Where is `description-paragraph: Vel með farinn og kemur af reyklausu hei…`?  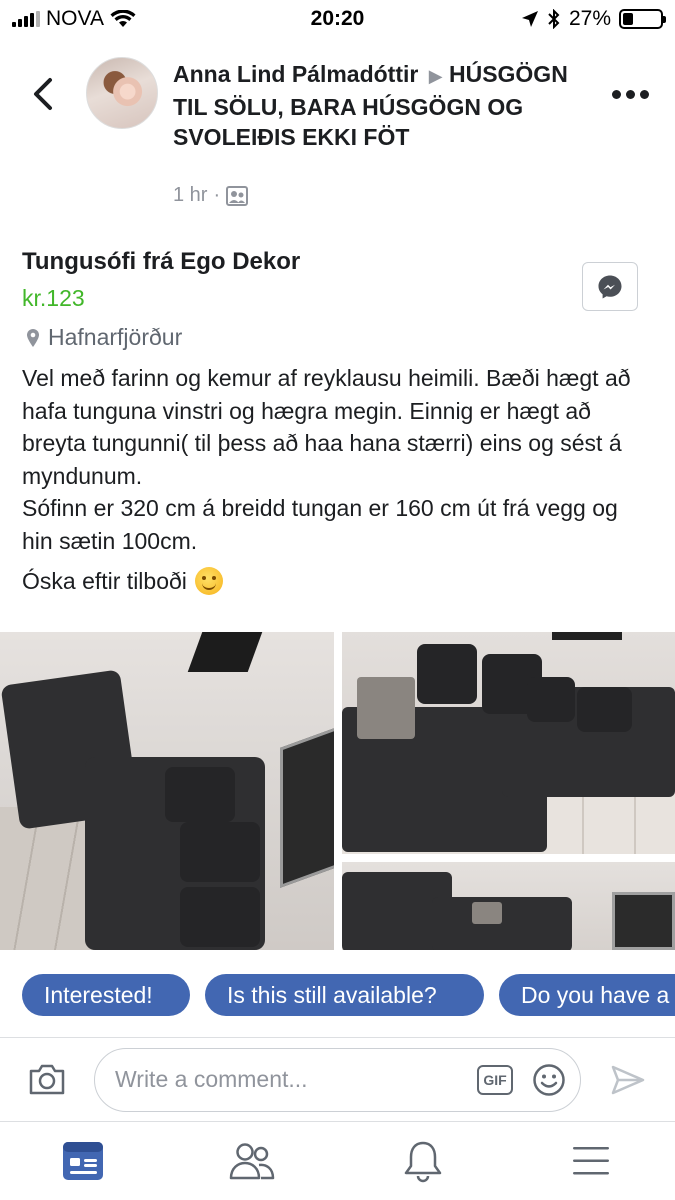
description-paragraph: Vel með farinn og kemur af reyklausu hei… is located at coordinates (326, 427).